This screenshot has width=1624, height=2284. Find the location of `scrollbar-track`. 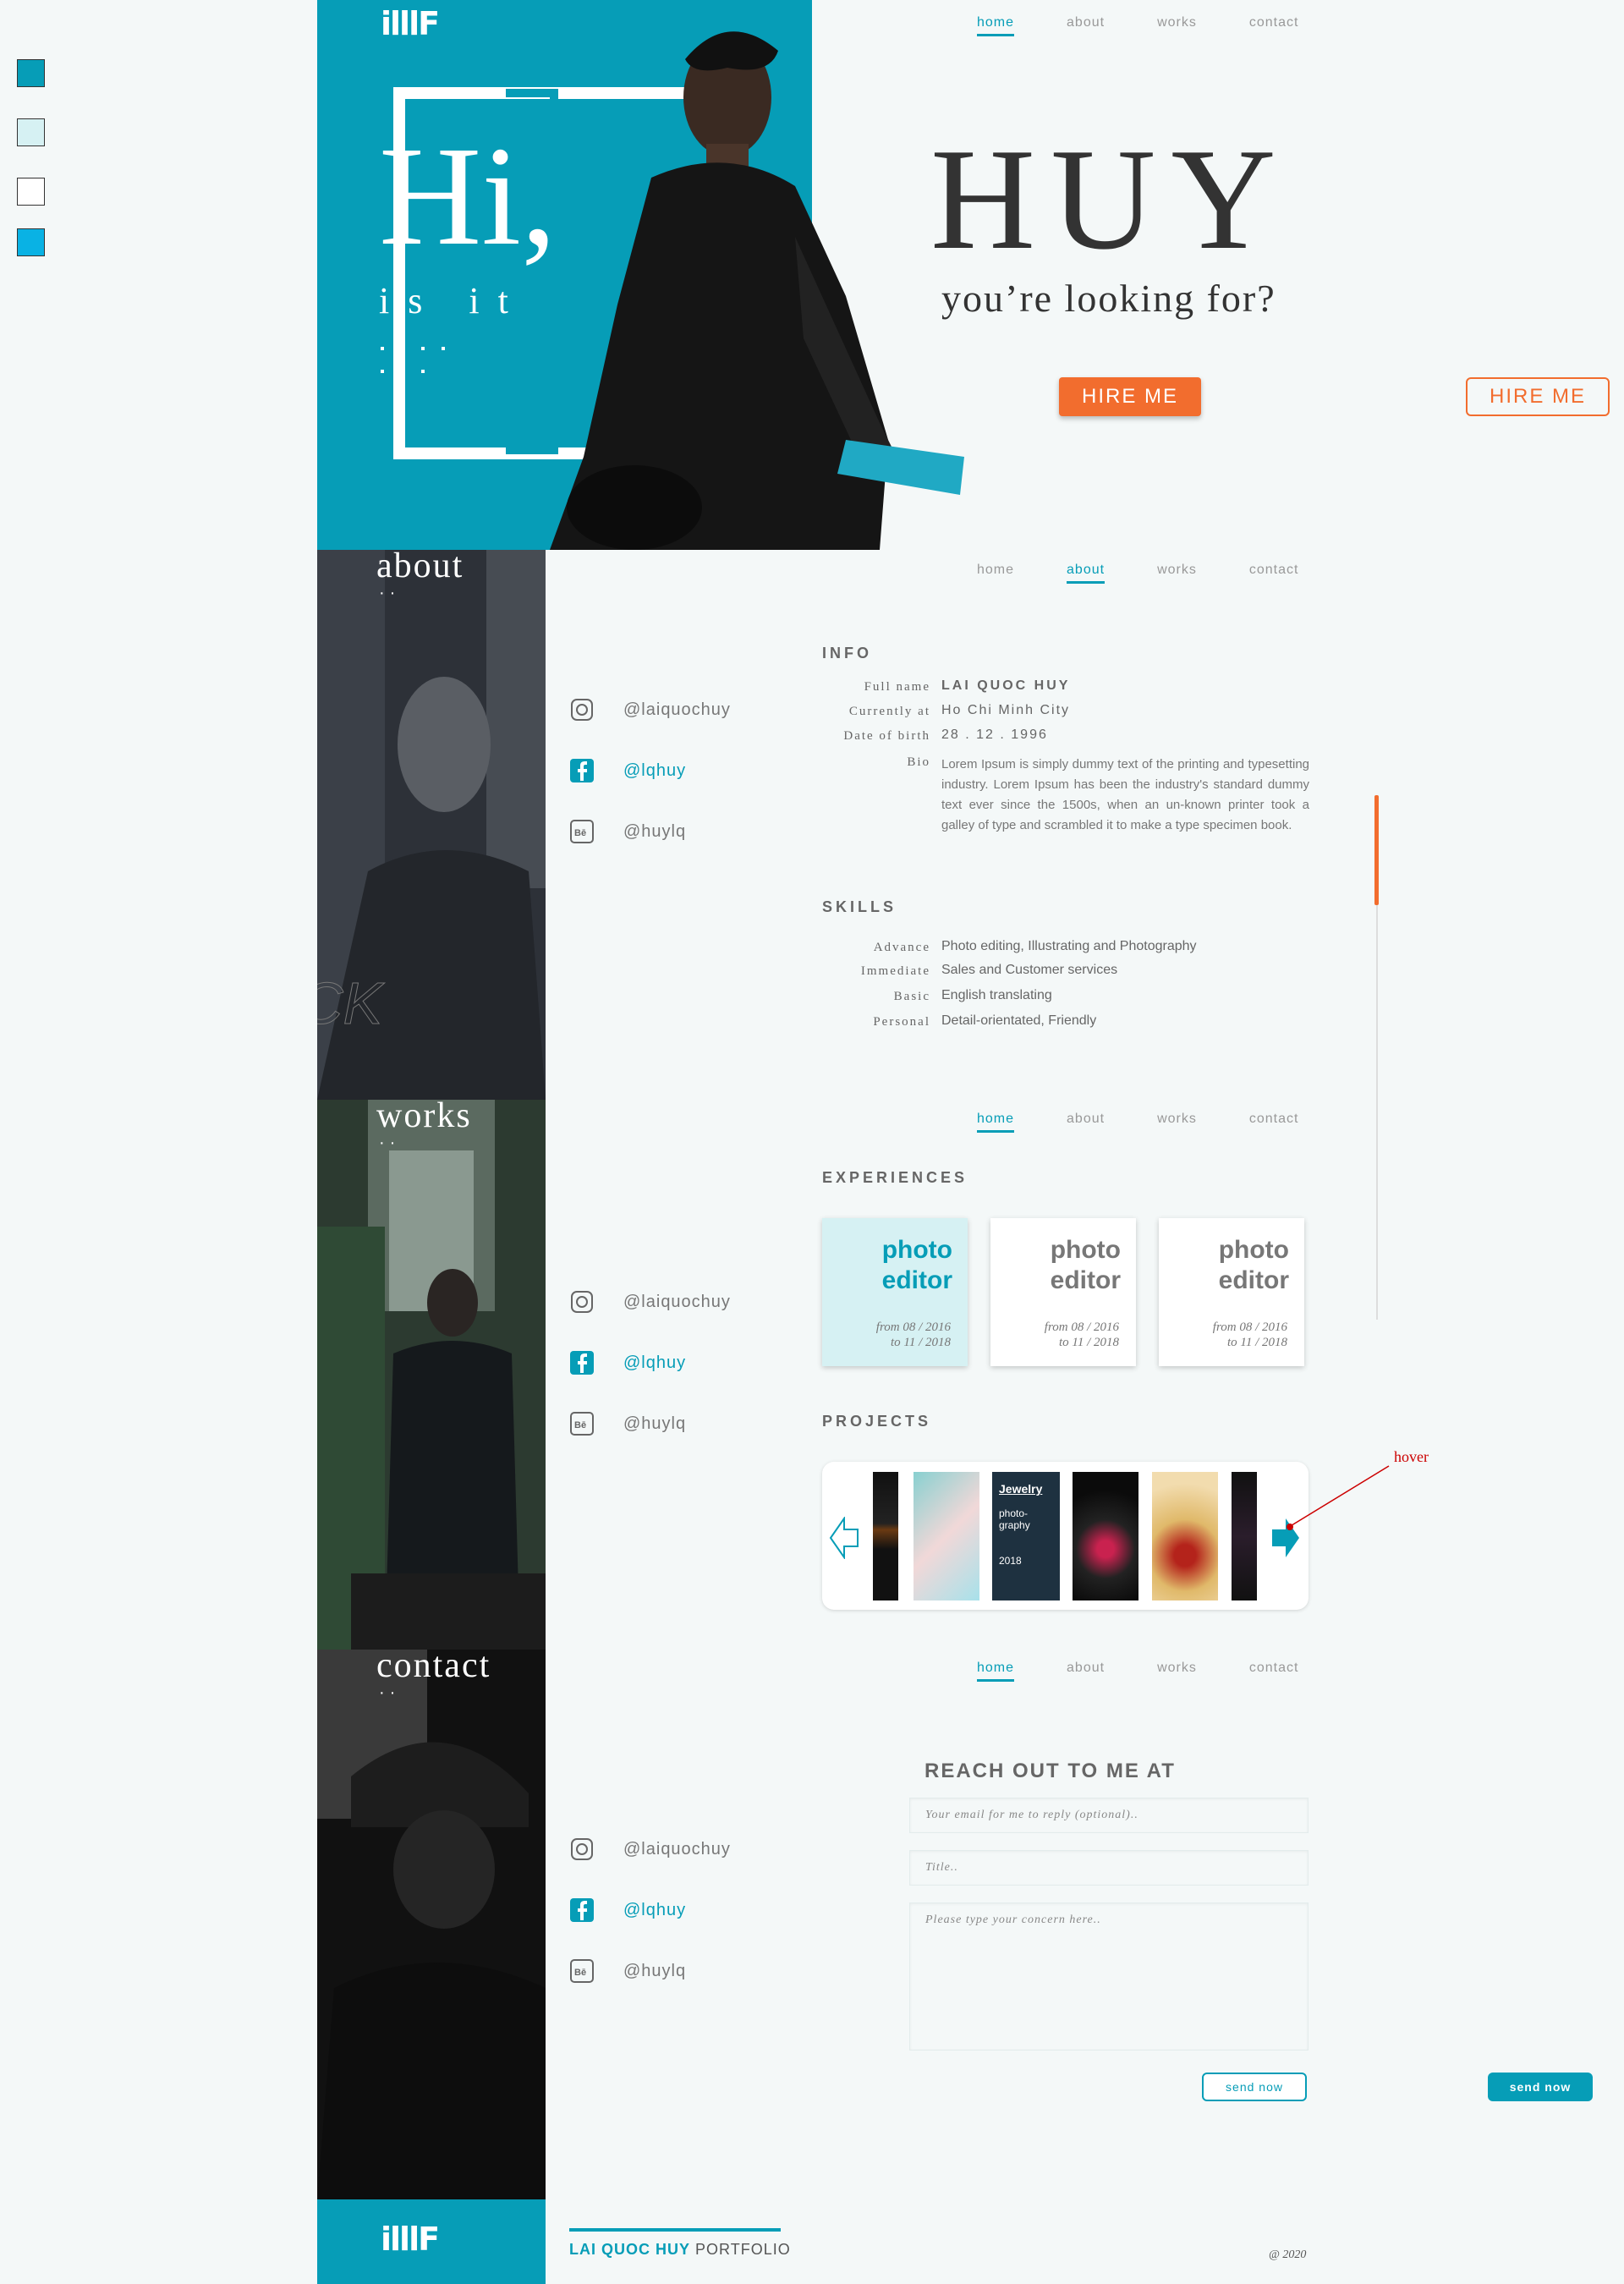

scrollbar-track is located at coordinates (1377, 1113).